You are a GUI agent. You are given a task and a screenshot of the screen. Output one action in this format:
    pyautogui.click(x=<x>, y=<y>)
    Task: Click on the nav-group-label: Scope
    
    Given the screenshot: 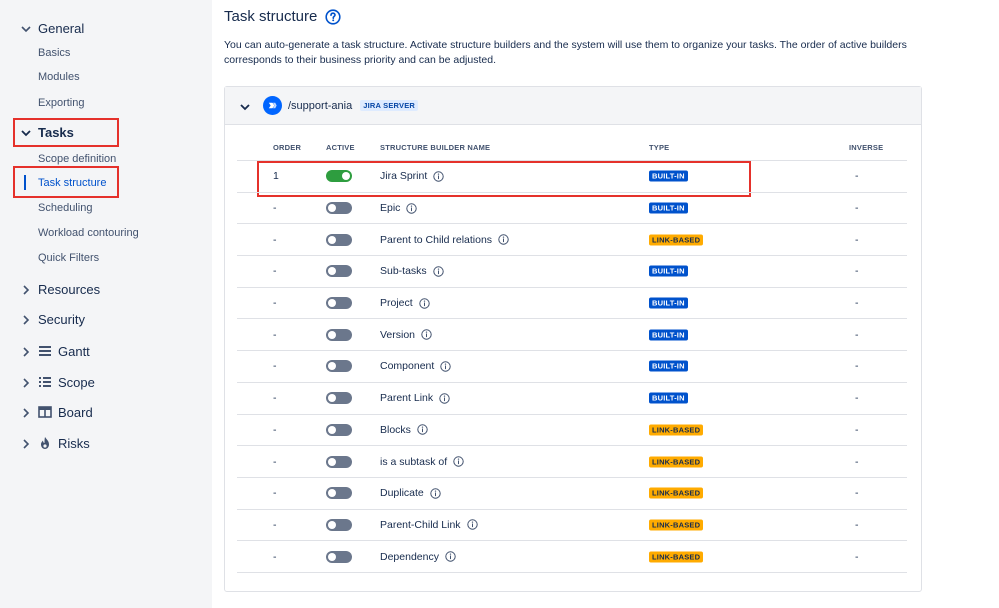 What is the action you would take?
    pyautogui.click(x=76, y=382)
    